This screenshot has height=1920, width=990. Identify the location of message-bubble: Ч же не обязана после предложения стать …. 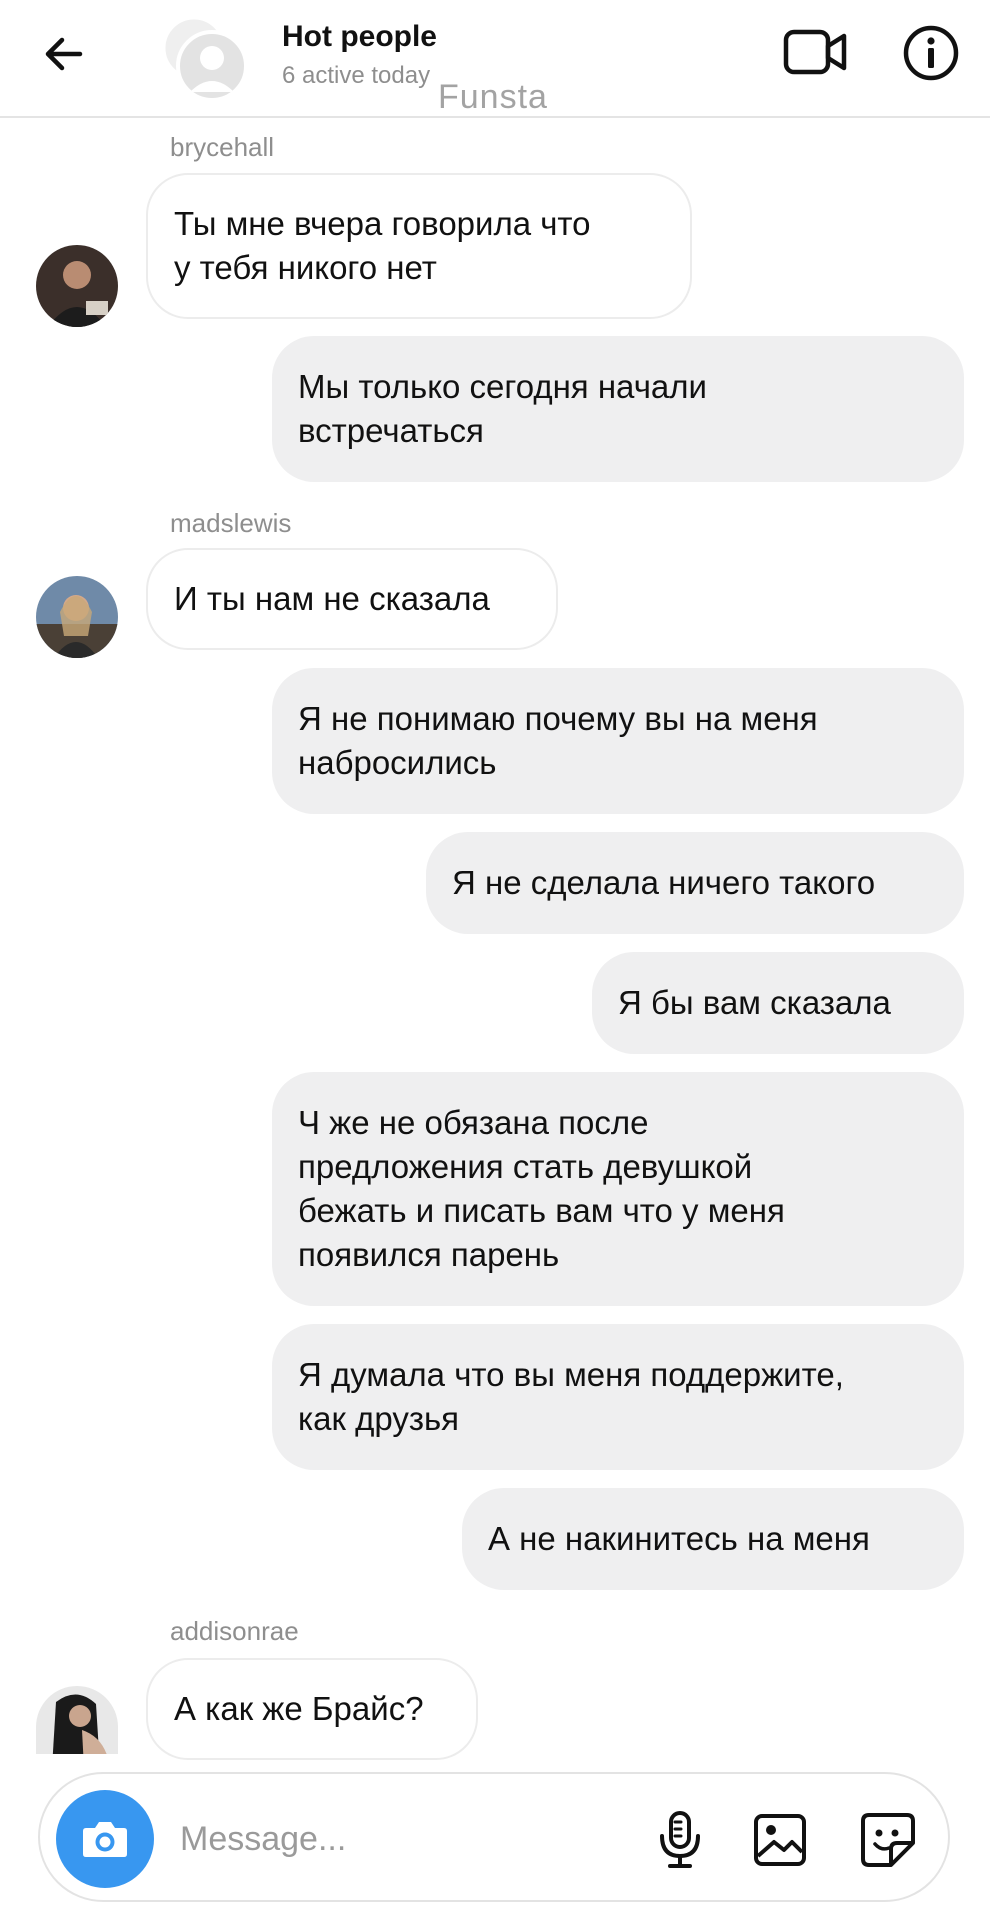
(618, 1189).